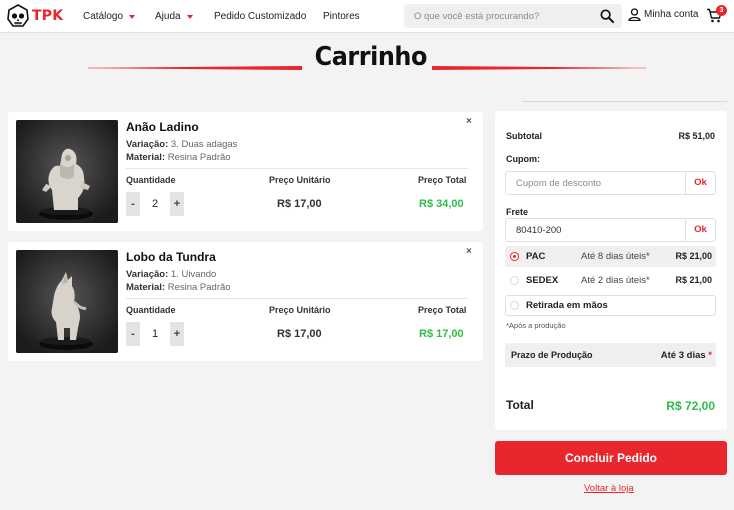 The image size is (734, 510). I want to click on quantity-stepper: - 1 +, so click(155, 334).